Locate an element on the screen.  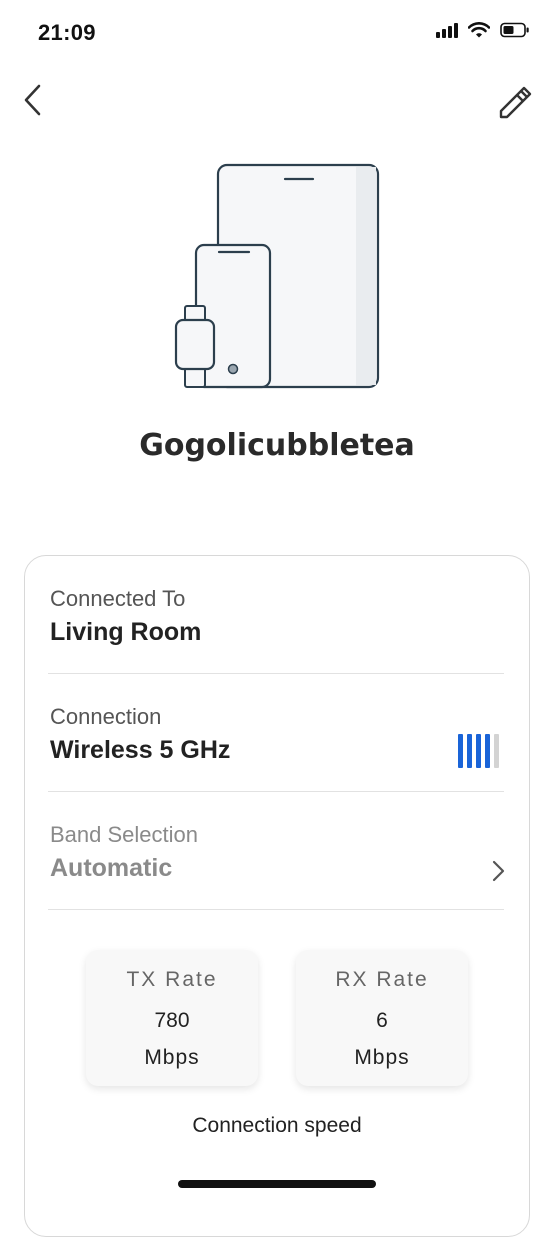
rx-rate-title: RX Rate is located at coordinates (382, 979).